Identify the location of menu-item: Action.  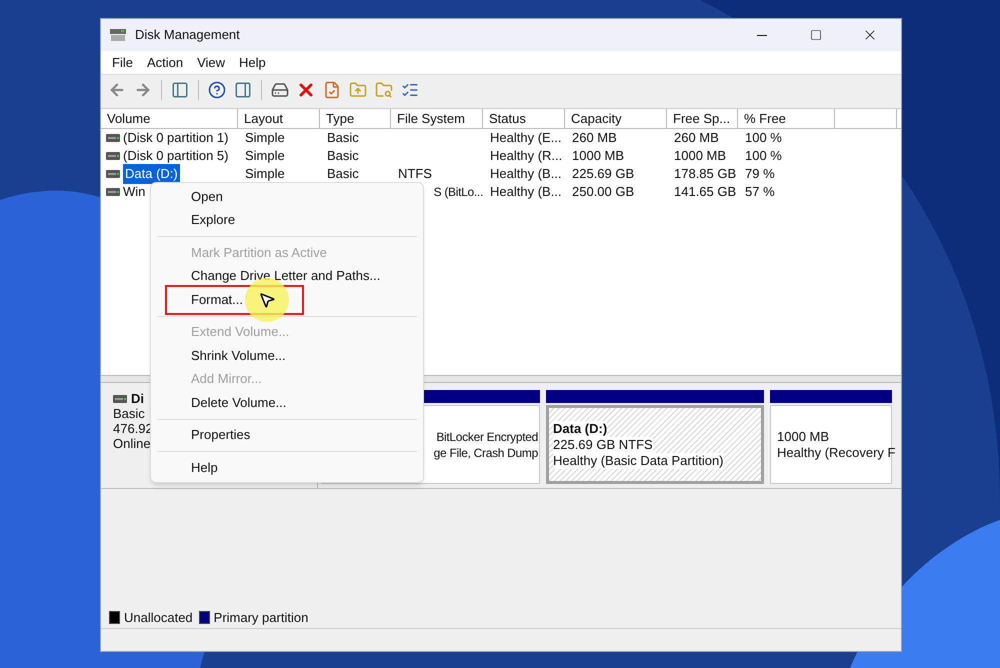
(165, 62).